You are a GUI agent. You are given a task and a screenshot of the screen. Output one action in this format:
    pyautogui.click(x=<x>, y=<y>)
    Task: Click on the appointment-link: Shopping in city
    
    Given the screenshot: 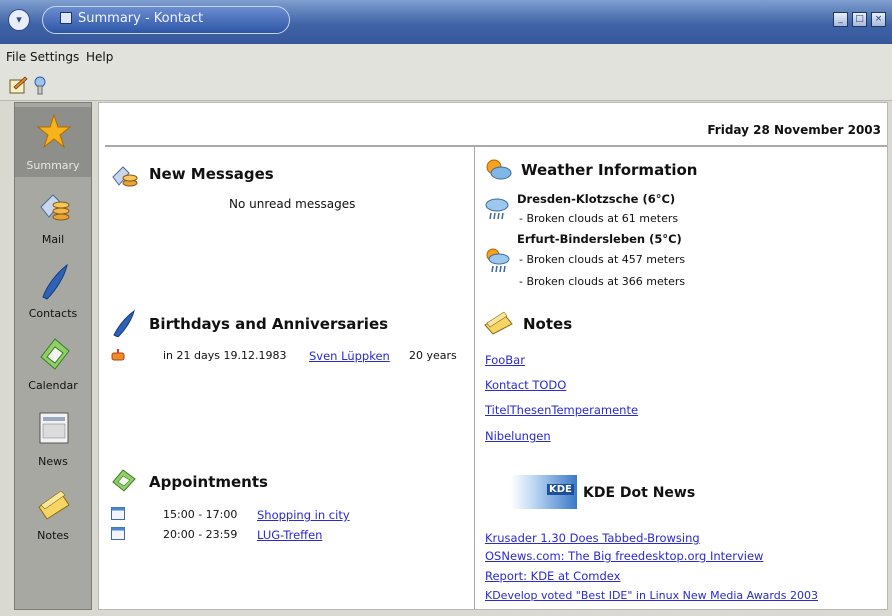 What is the action you would take?
    pyautogui.click(x=303, y=515)
    